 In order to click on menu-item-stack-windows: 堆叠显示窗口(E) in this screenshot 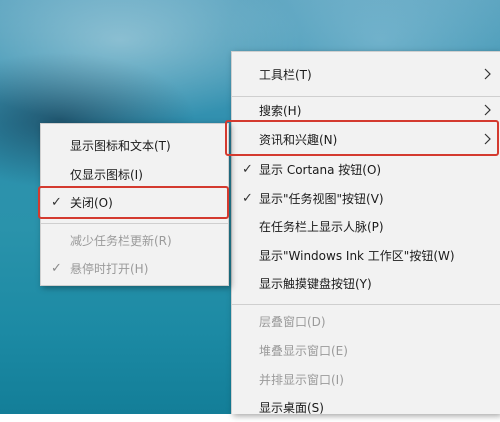, I will do `click(366, 350)`.